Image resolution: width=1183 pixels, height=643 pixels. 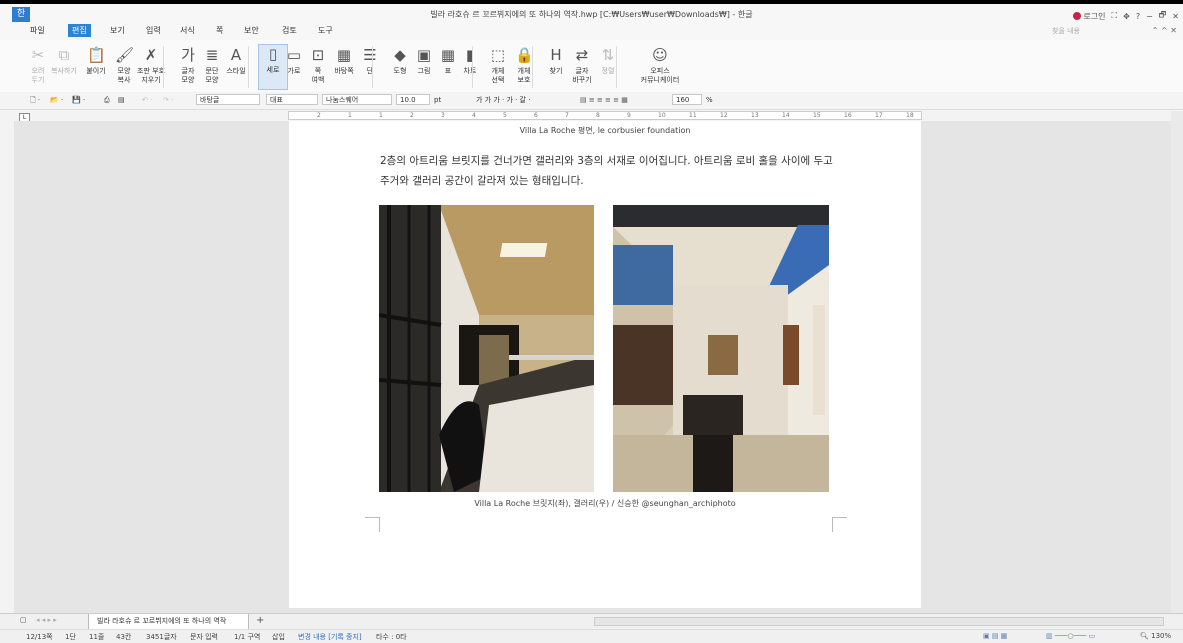 What do you see at coordinates (38, 65) in the screenshot?
I see `ribbon-button-scissors: ✂ 오려 두기` at bounding box center [38, 65].